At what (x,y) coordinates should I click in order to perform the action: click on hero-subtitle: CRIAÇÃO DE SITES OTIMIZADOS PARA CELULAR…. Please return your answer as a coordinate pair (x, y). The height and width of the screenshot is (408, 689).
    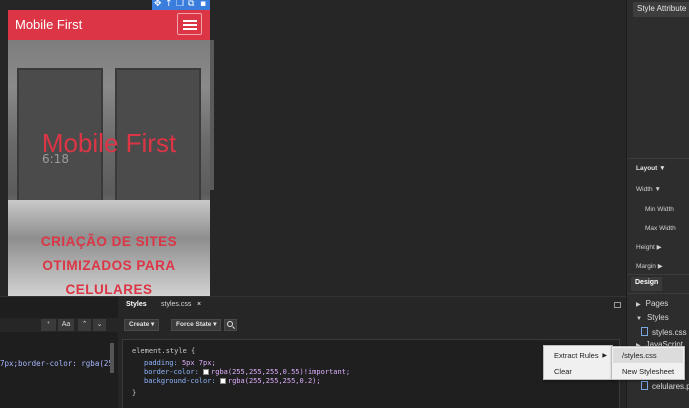
    Looking at the image, I should click on (109, 263).